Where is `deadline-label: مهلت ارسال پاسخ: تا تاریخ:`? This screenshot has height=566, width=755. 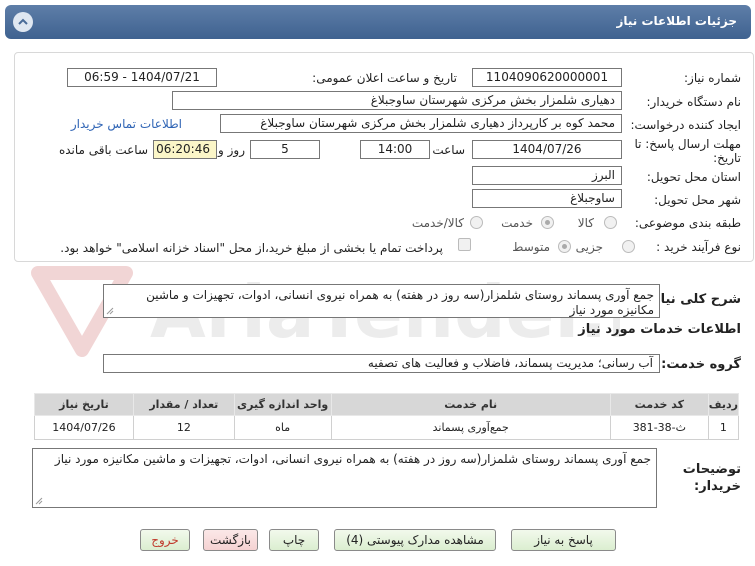
deadline-label: مهلت ارسال پاسخ: تا تاریخ: is located at coordinates (687, 151).